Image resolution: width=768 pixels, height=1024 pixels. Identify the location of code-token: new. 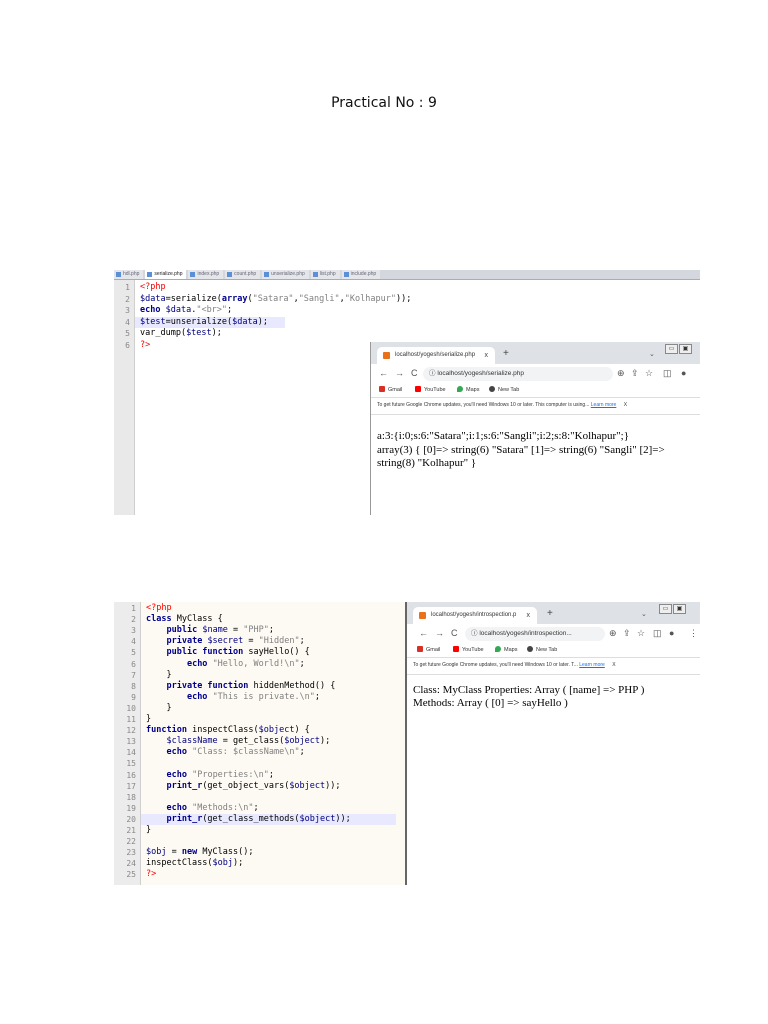
(189, 852).